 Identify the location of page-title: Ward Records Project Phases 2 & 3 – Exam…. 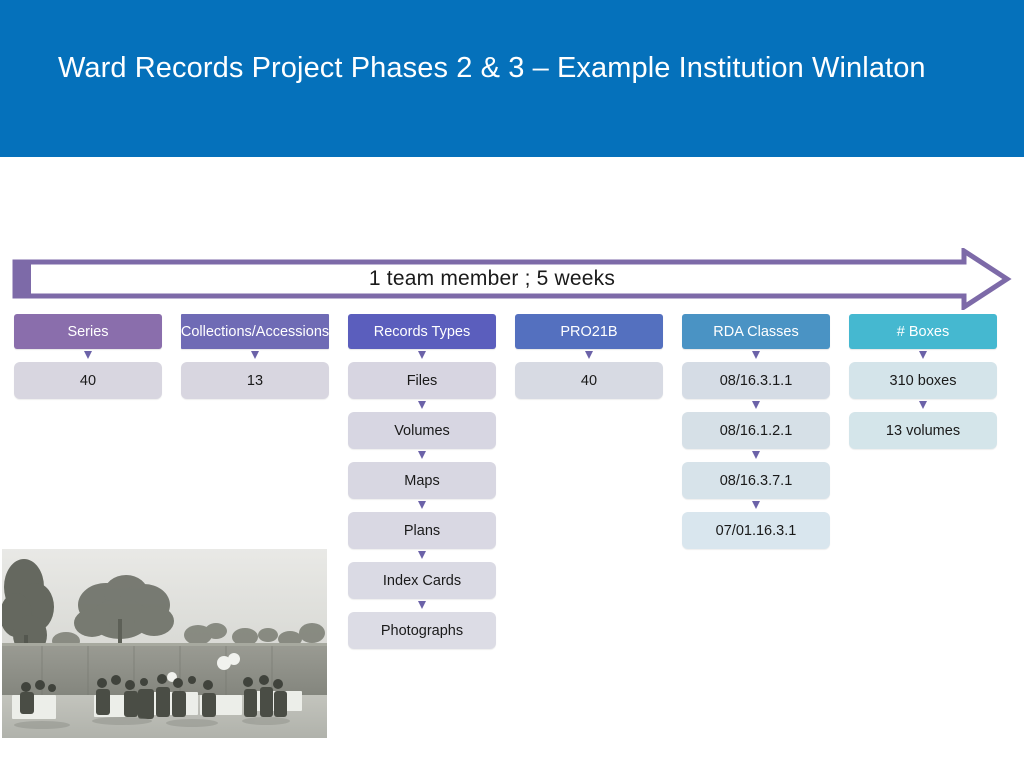
(492, 68).